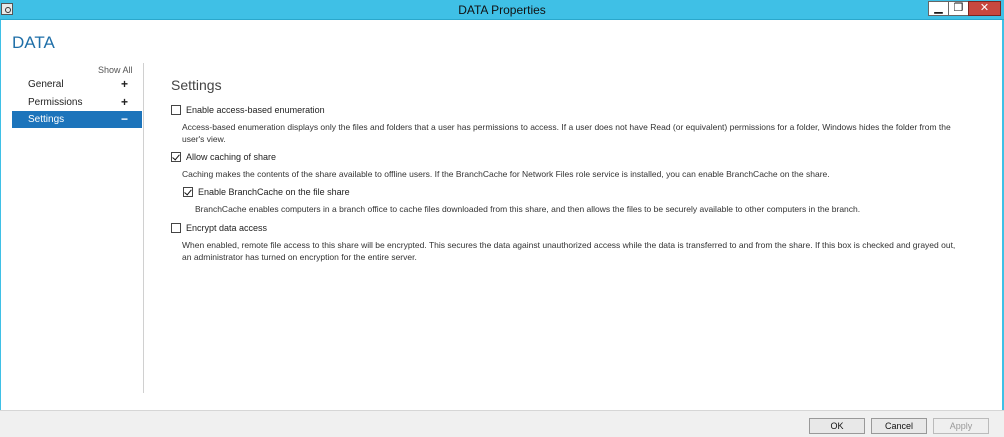 Image resolution: width=1004 pixels, height=437 pixels. Describe the element at coordinates (46, 84) in the screenshot. I see `nav-item-label: General` at that location.